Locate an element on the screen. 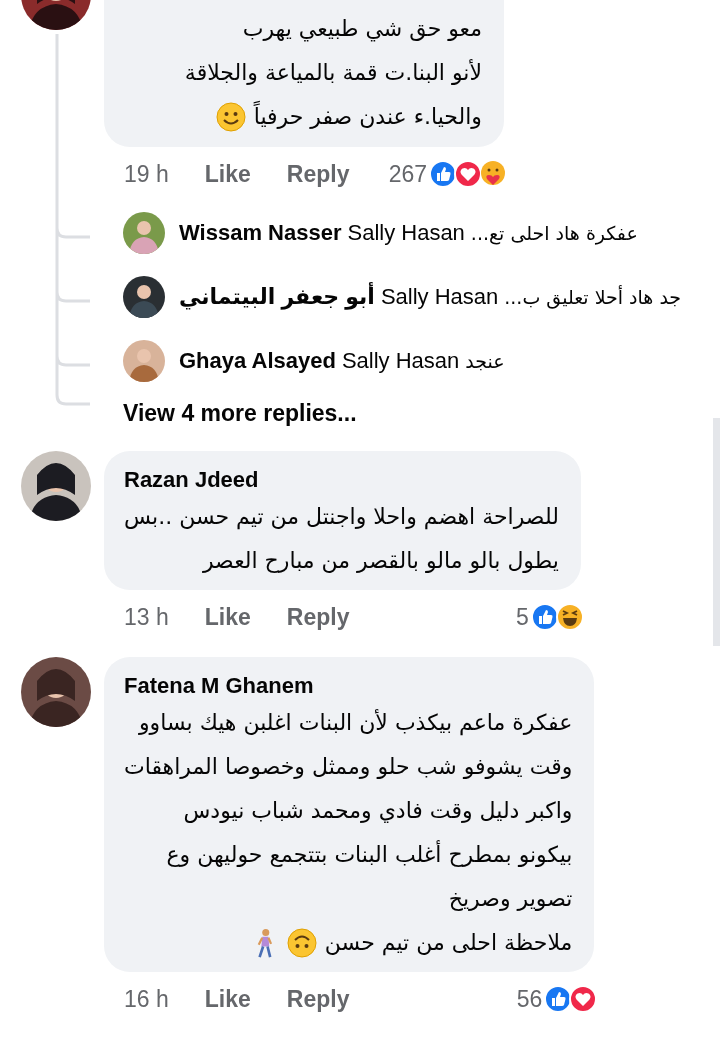  reply-author: أبو جعفر البيتماني is located at coordinates (277, 297).